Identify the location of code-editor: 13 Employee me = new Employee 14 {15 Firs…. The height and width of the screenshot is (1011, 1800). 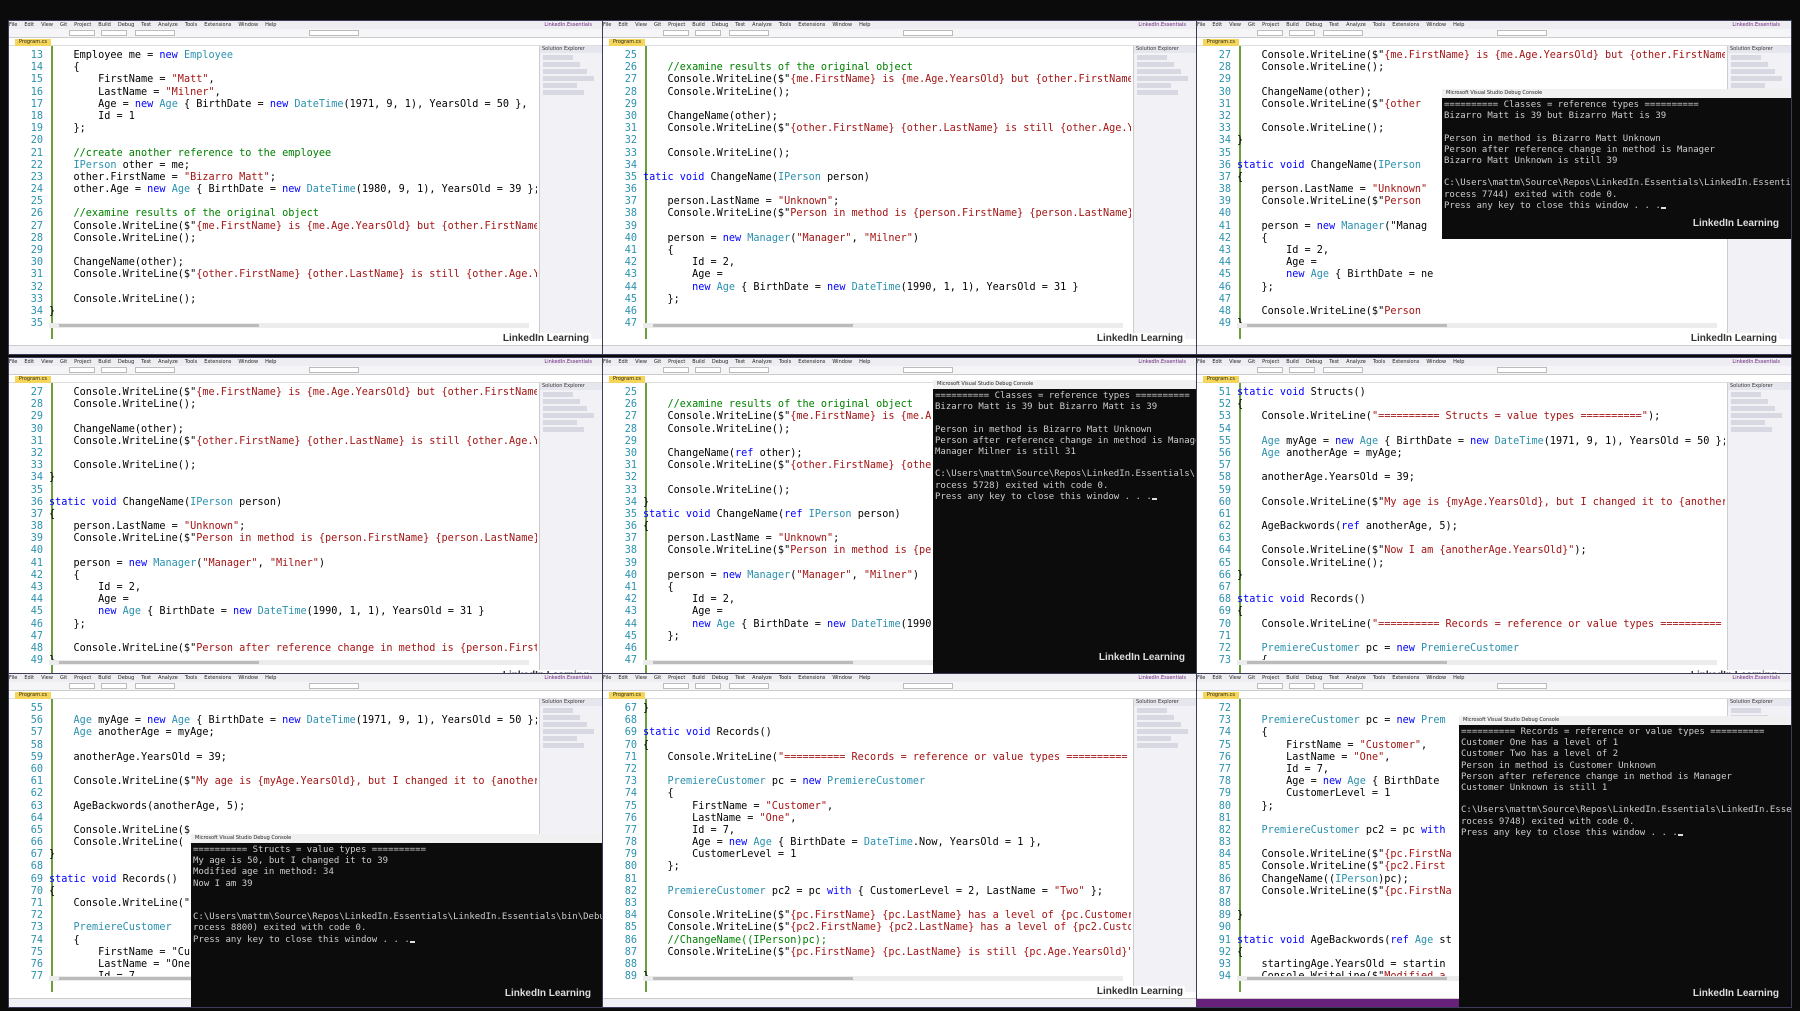
(273, 192).